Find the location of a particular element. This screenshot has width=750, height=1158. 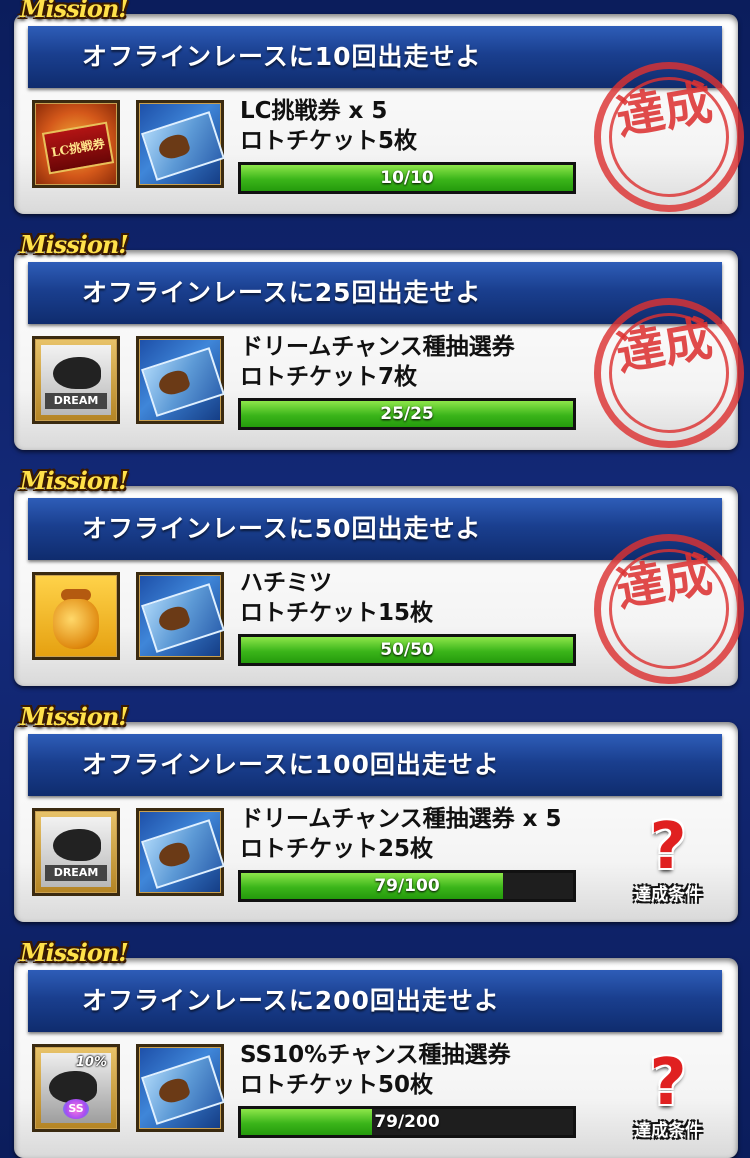

lc-ticket-label: LC挑戦券 is located at coordinates (78, 148).